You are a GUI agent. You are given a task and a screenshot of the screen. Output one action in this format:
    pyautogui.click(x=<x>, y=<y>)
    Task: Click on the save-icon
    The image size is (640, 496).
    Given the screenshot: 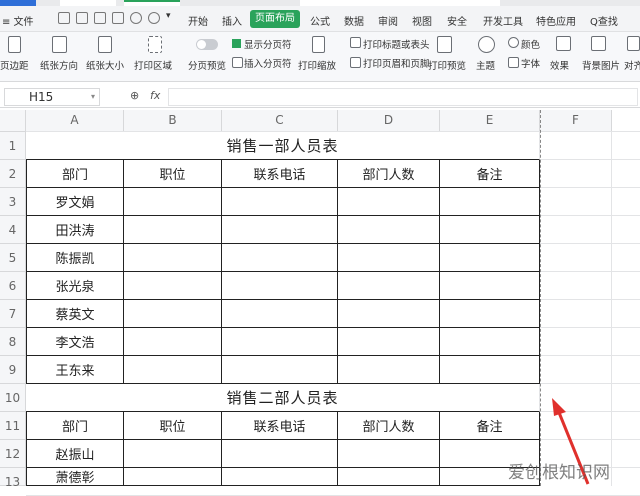 What is the action you would take?
    pyautogui.click(x=64, y=18)
    